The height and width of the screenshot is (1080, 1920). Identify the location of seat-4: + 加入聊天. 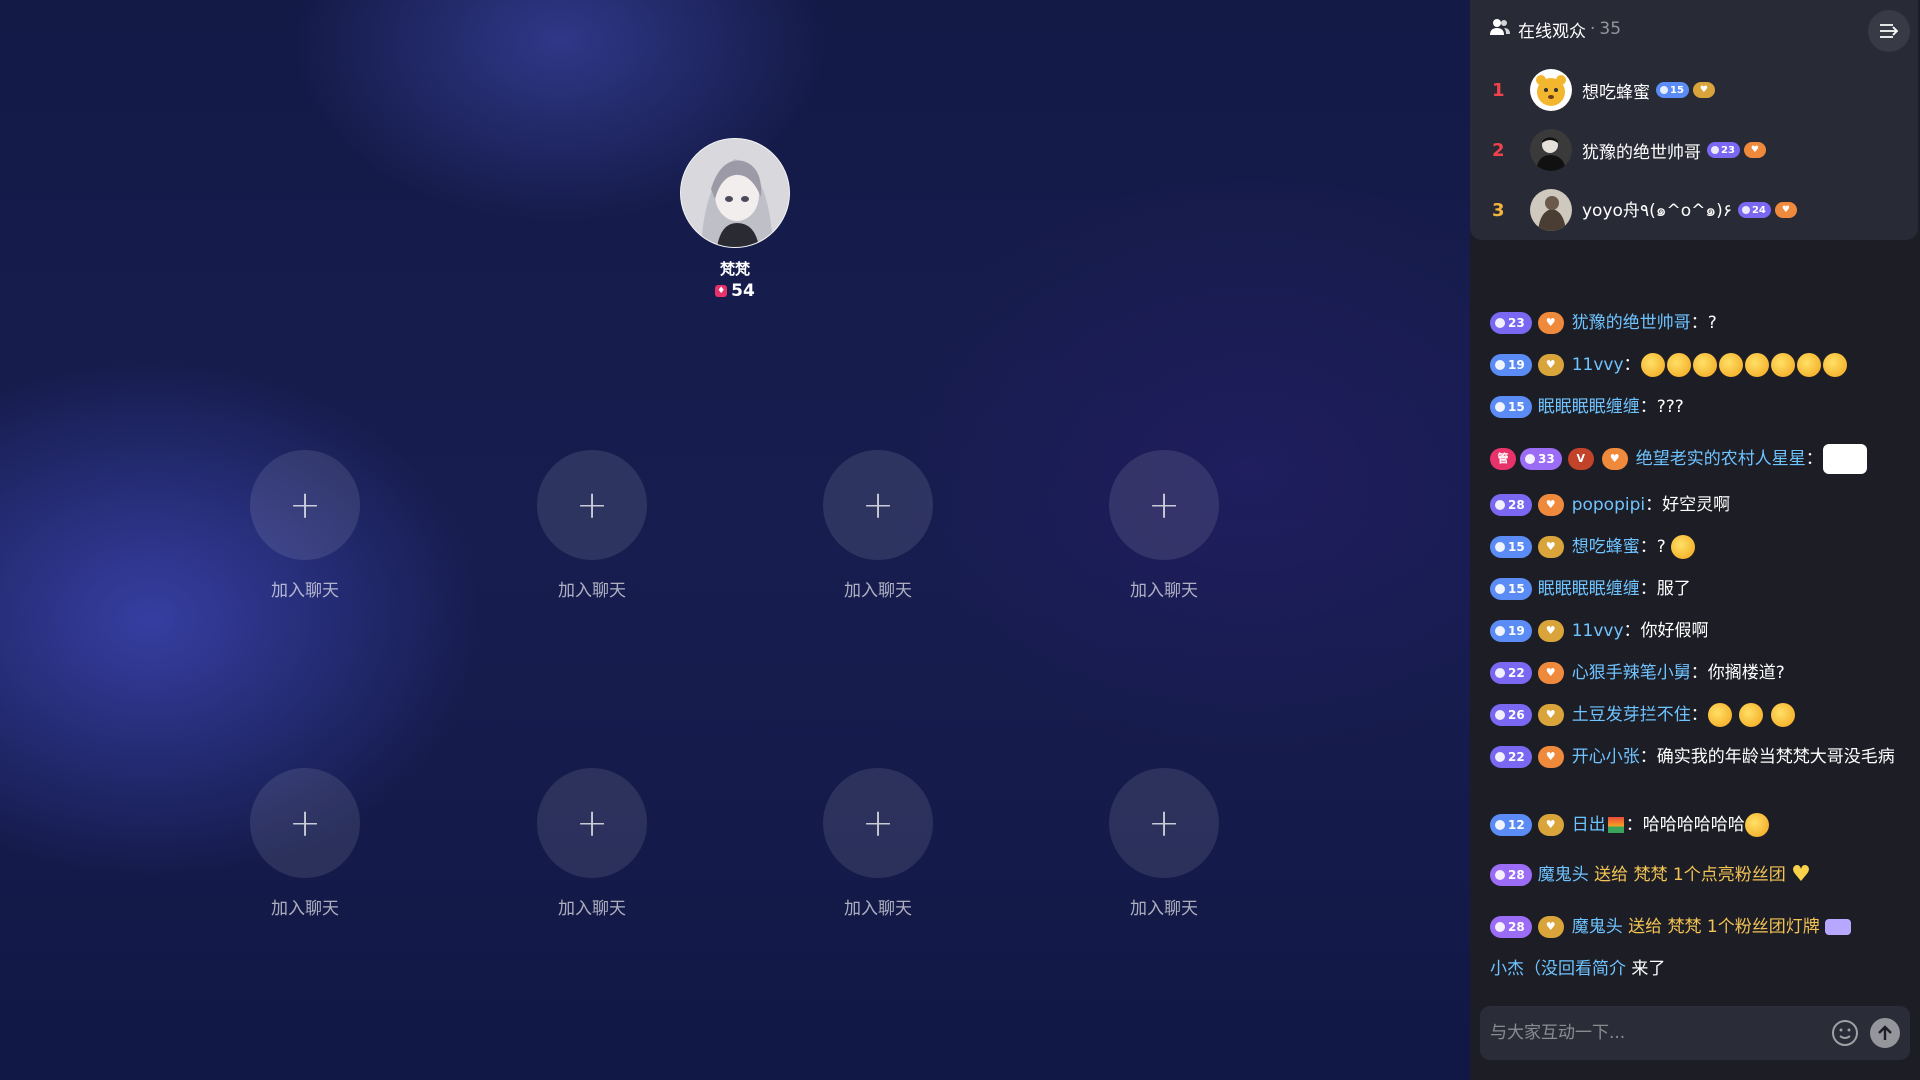
(1164, 525).